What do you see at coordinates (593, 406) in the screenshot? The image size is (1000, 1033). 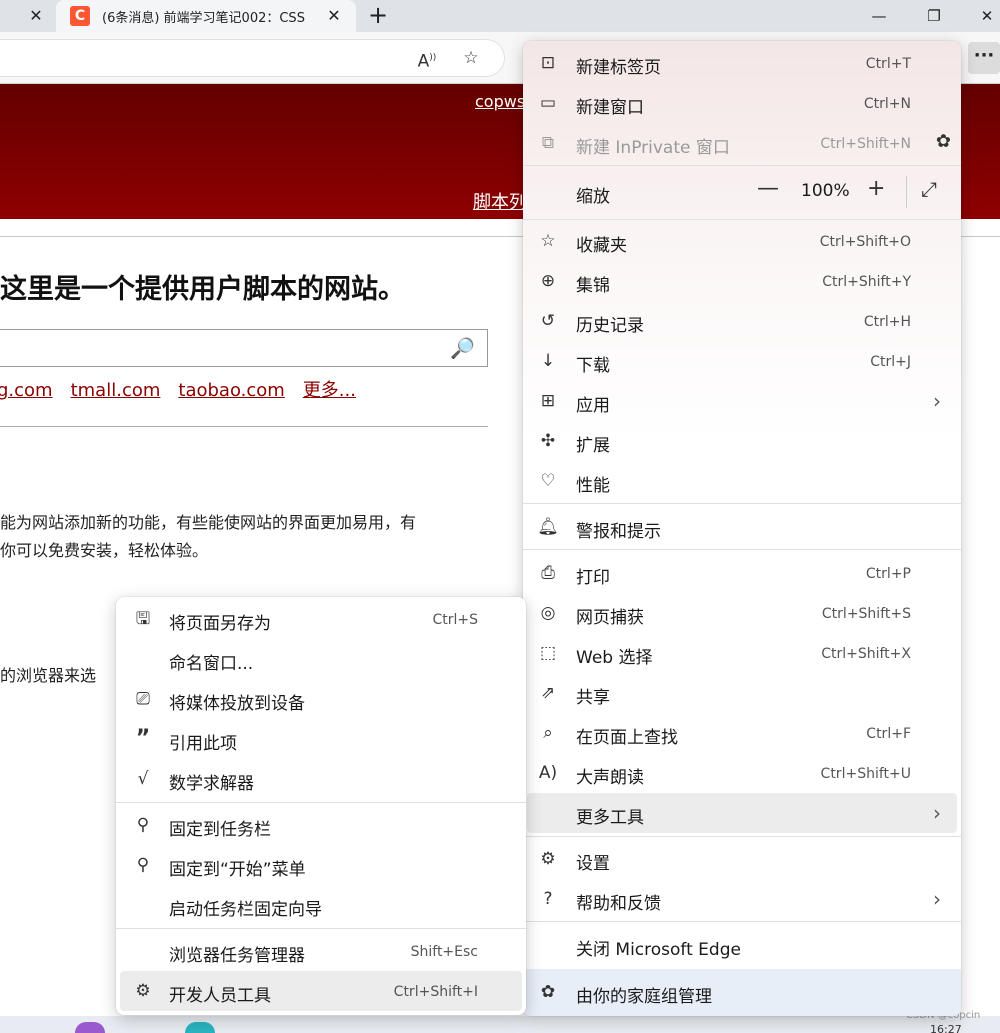 I see `menu-item-label: 应用` at bounding box center [593, 406].